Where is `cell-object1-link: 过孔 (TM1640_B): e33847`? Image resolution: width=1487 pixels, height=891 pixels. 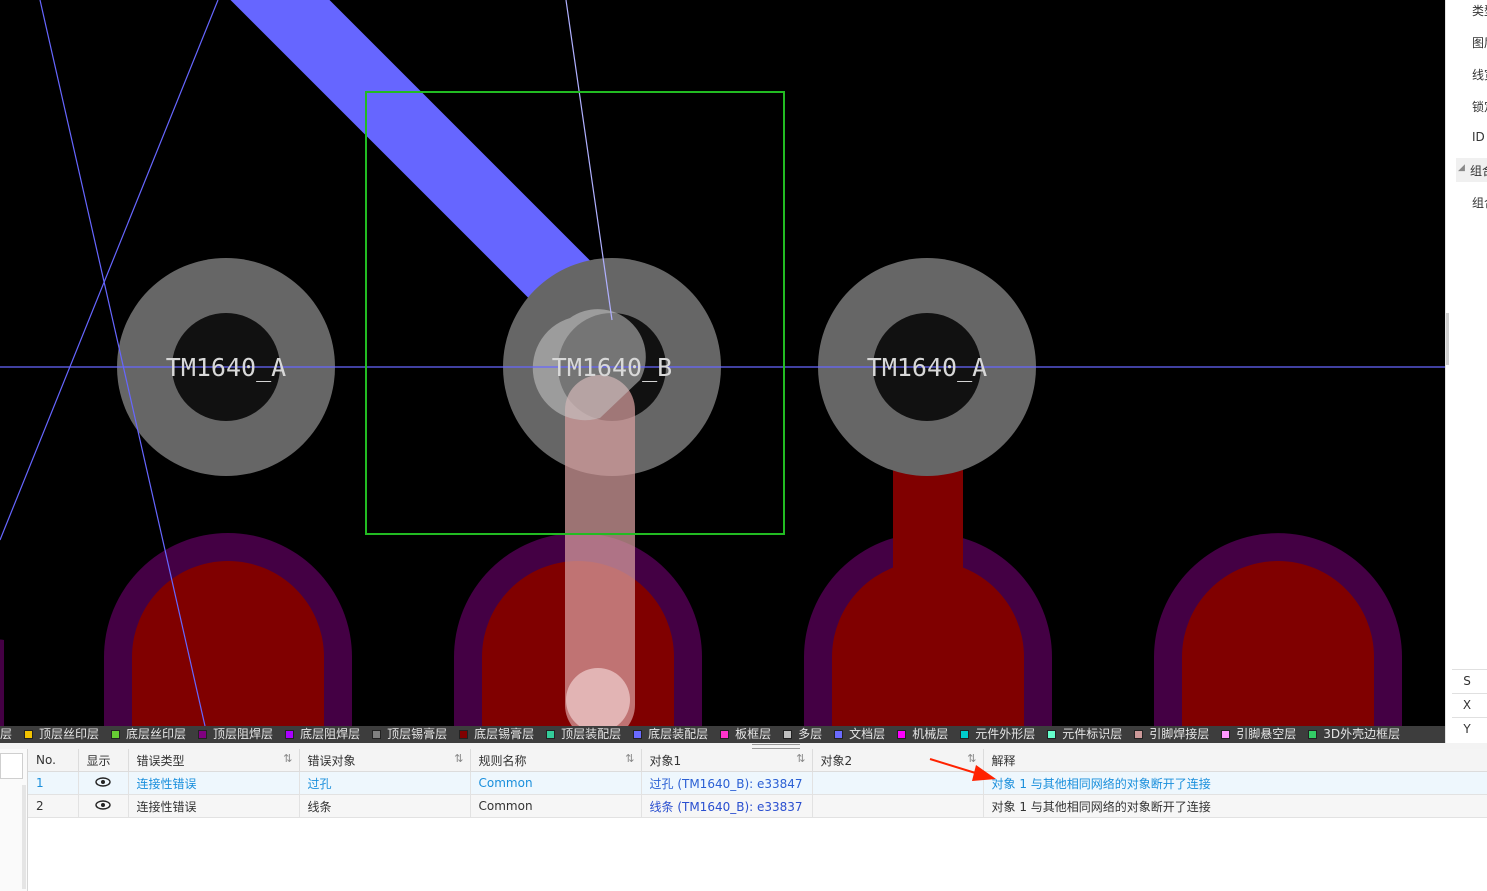 cell-object1-link: 过孔 (TM1640_B): e33847 is located at coordinates (727, 783).